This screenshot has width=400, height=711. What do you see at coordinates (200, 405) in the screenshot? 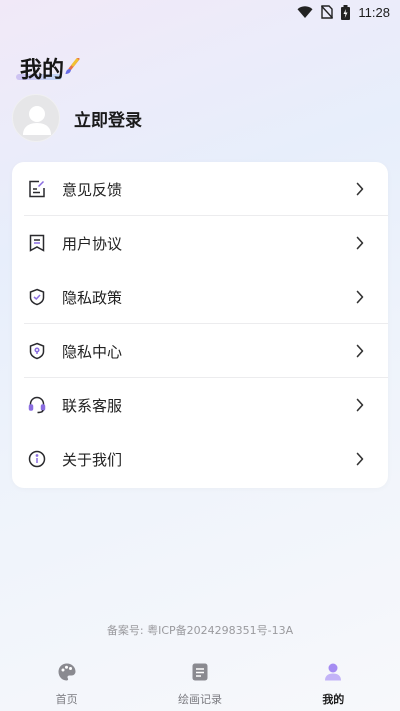
I see `menu-item-contact-support: 联系客服` at bounding box center [200, 405].